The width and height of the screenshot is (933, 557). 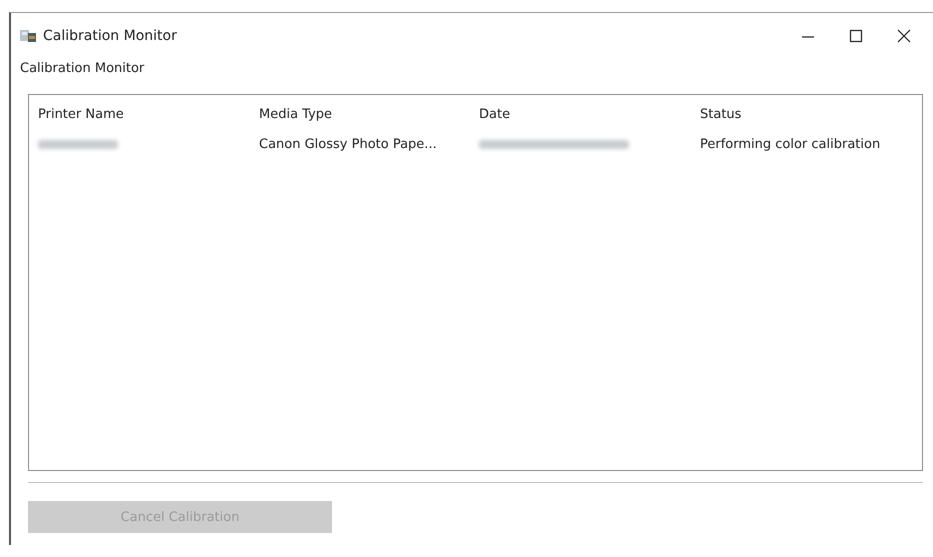 What do you see at coordinates (904, 36) in the screenshot?
I see `close-icon` at bounding box center [904, 36].